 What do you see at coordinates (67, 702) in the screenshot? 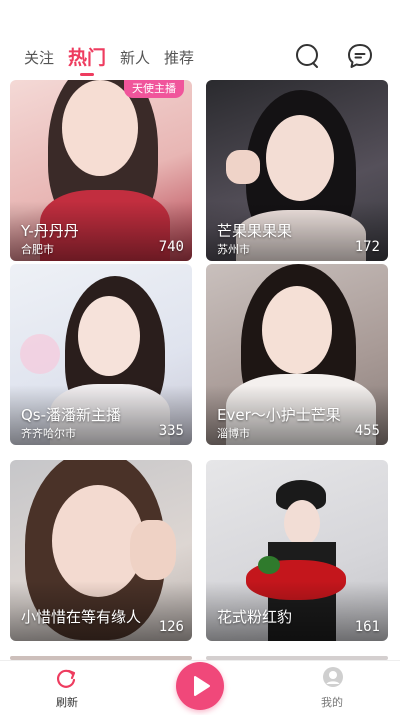
I see `refresh-label: 刷新` at bounding box center [67, 702].